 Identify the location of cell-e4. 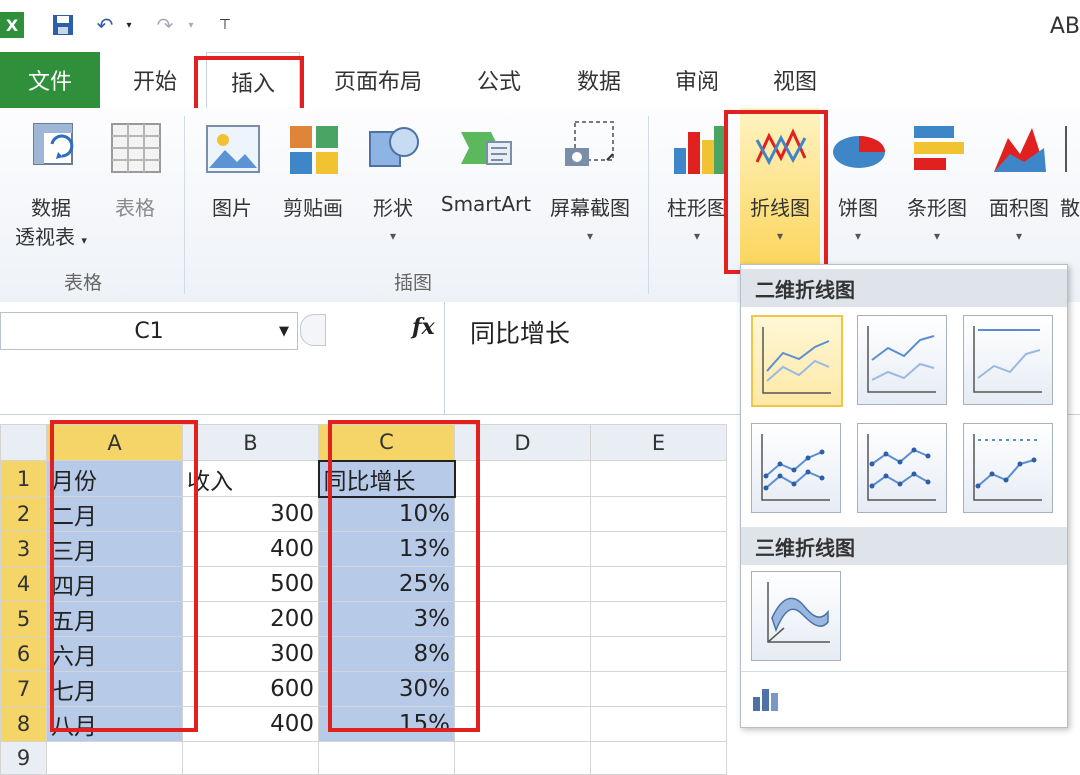
(658, 584).